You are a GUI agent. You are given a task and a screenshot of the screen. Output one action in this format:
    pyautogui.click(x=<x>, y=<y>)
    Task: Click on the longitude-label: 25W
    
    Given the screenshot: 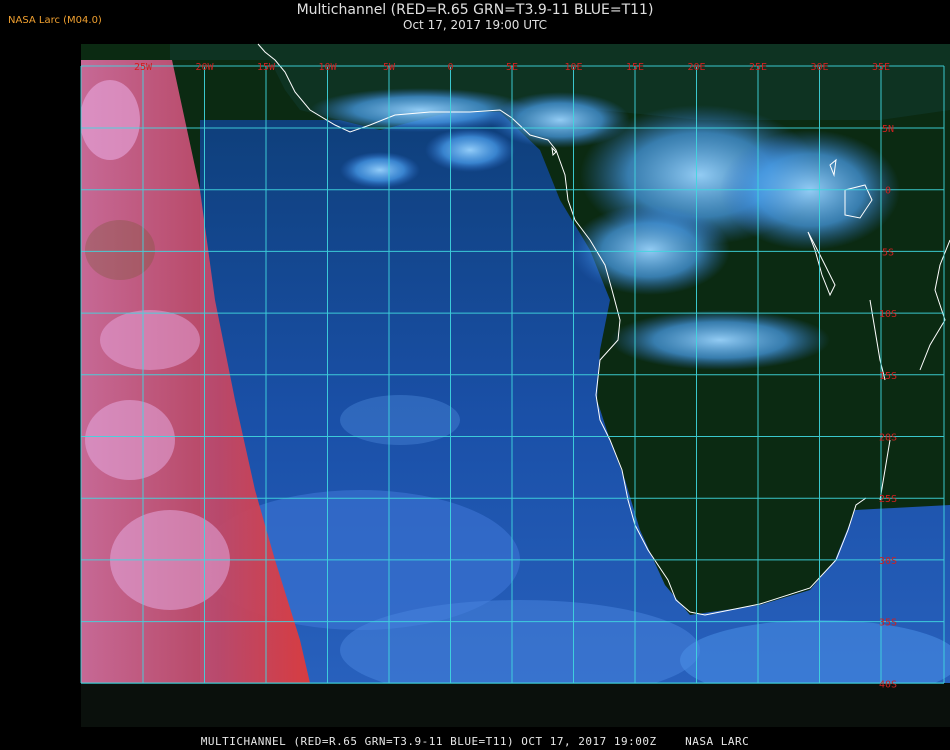 What is the action you would take?
    pyautogui.click(x=143, y=67)
    